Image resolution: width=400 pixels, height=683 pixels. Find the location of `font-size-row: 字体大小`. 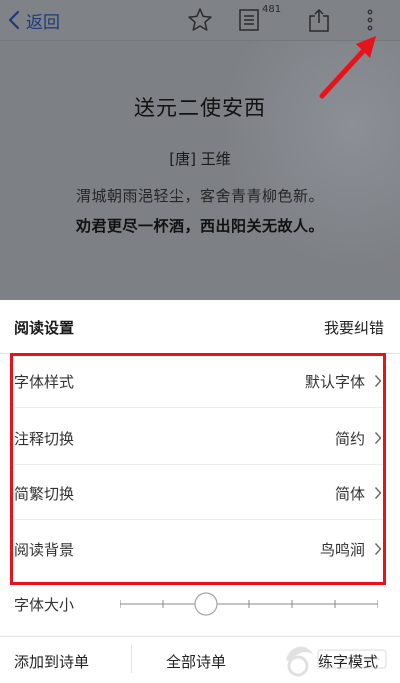

font-size-row: 字体大小 is located at coordinates (200, 603).